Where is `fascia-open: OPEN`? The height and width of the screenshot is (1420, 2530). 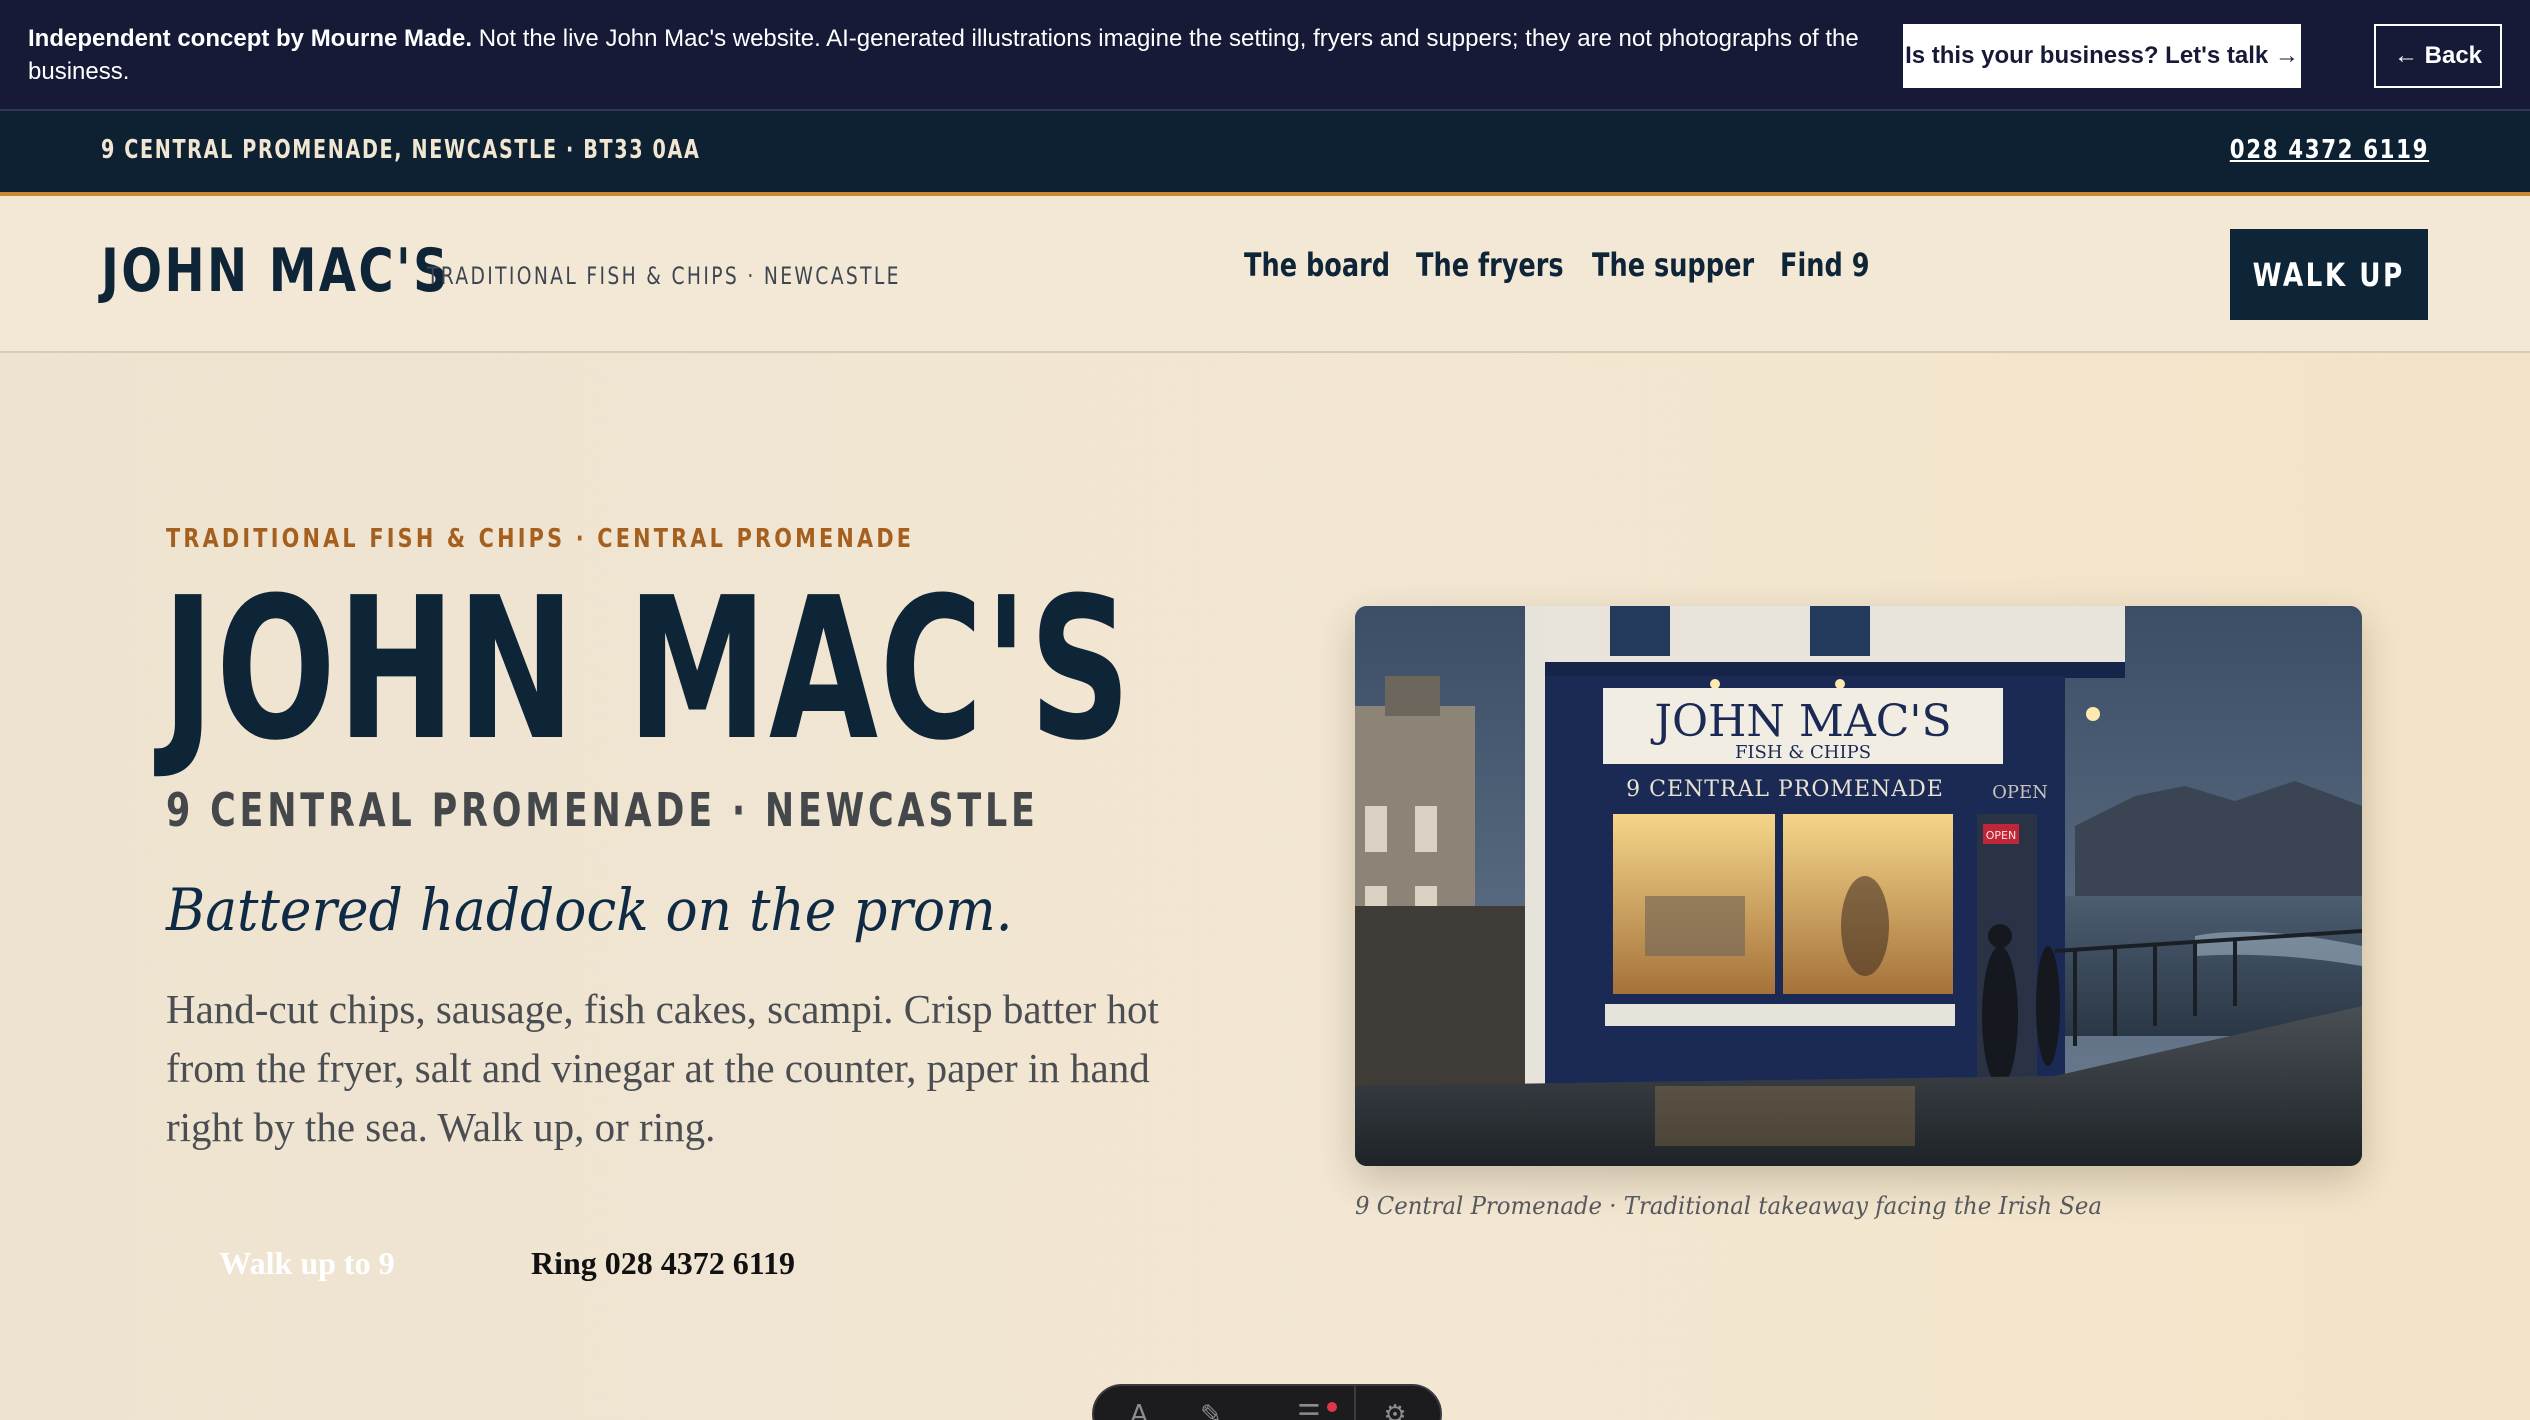 fascia-open: OPEN is located at coordinates (2020, 792).